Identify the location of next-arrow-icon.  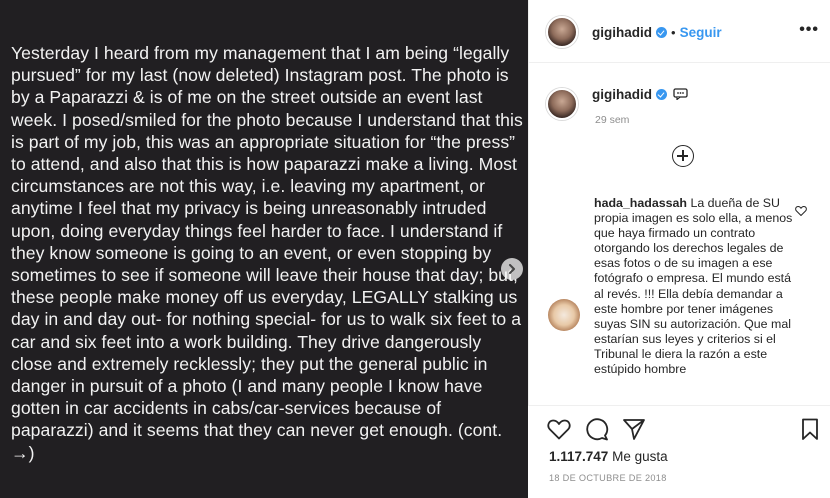
(512, 269).